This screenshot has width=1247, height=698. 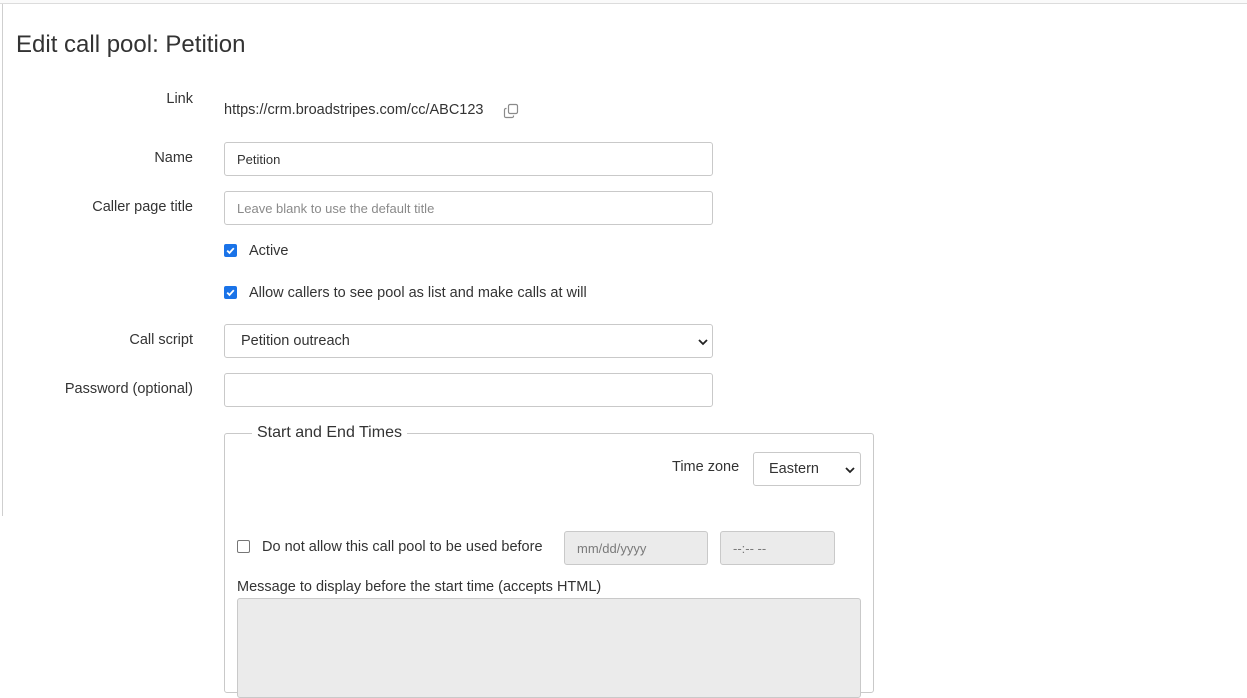 What do you see at coordinates (269, 251) in the screenshot?
I see `active-label: Active` at bounding box center [269, 251].